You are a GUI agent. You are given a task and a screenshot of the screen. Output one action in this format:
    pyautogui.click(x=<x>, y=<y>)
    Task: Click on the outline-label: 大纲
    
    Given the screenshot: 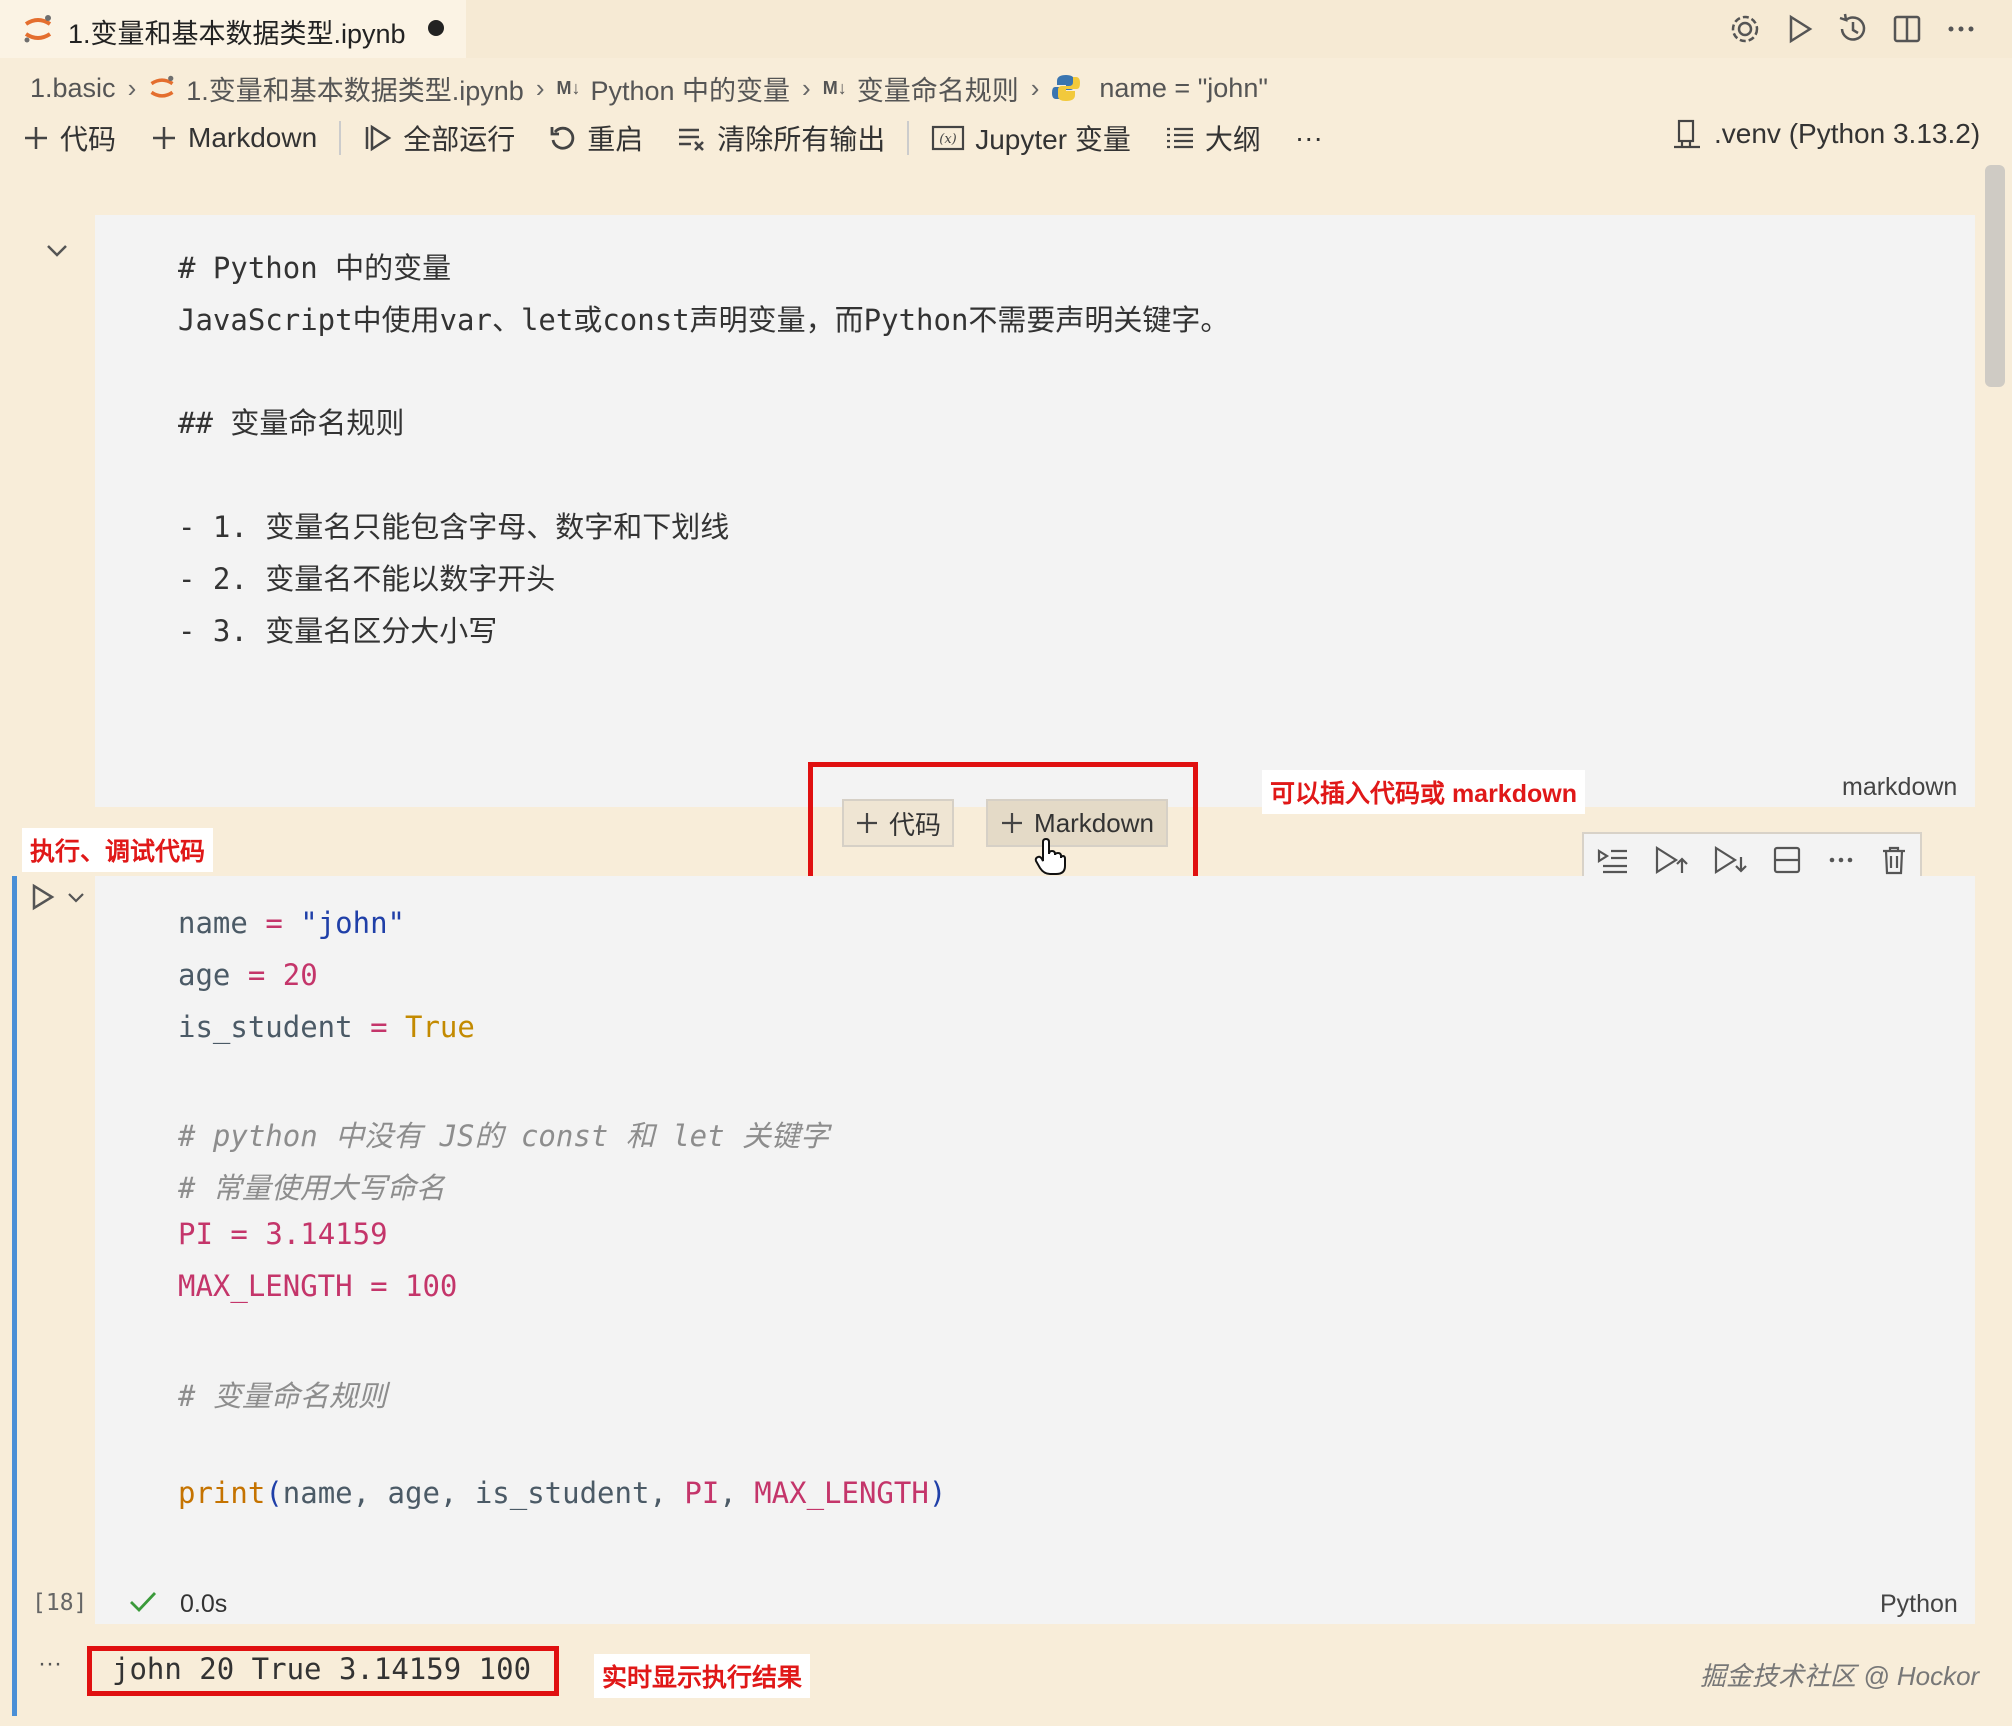 What is the action you would take?
    pyautogui.click(x=1232, y=139)
    